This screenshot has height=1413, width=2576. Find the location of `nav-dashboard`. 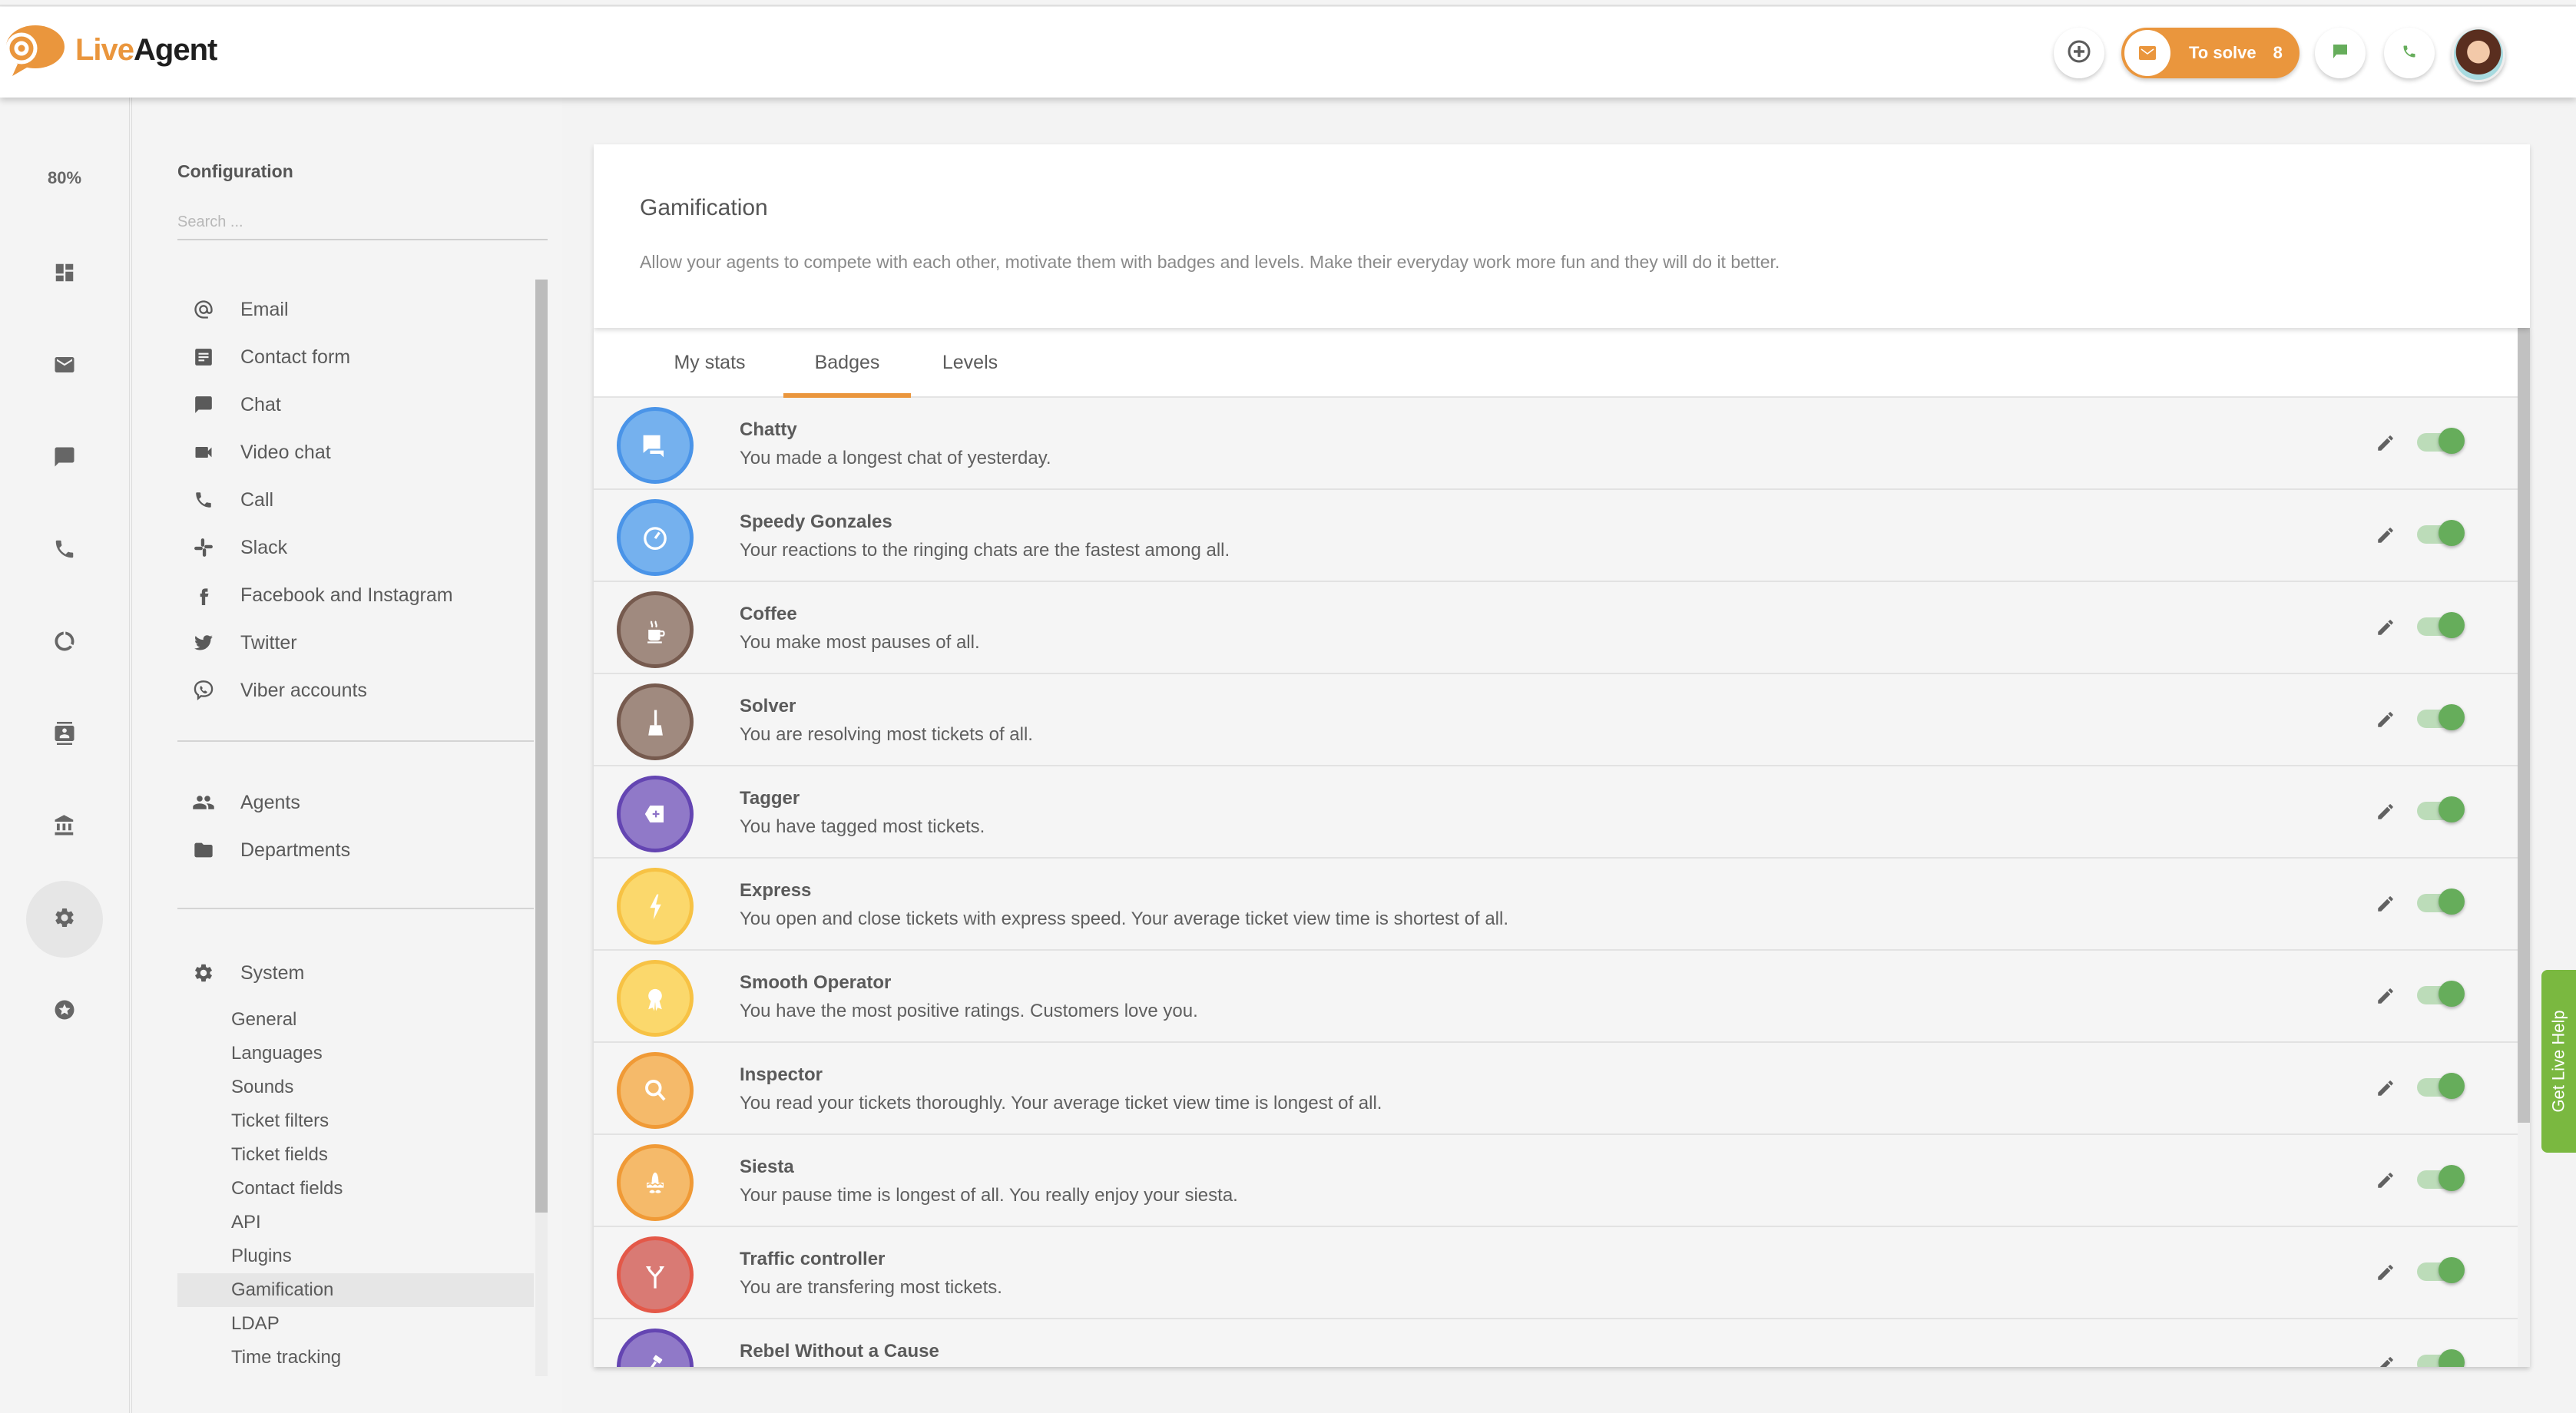

nav-dashboard is located at coordinates (64, 274).